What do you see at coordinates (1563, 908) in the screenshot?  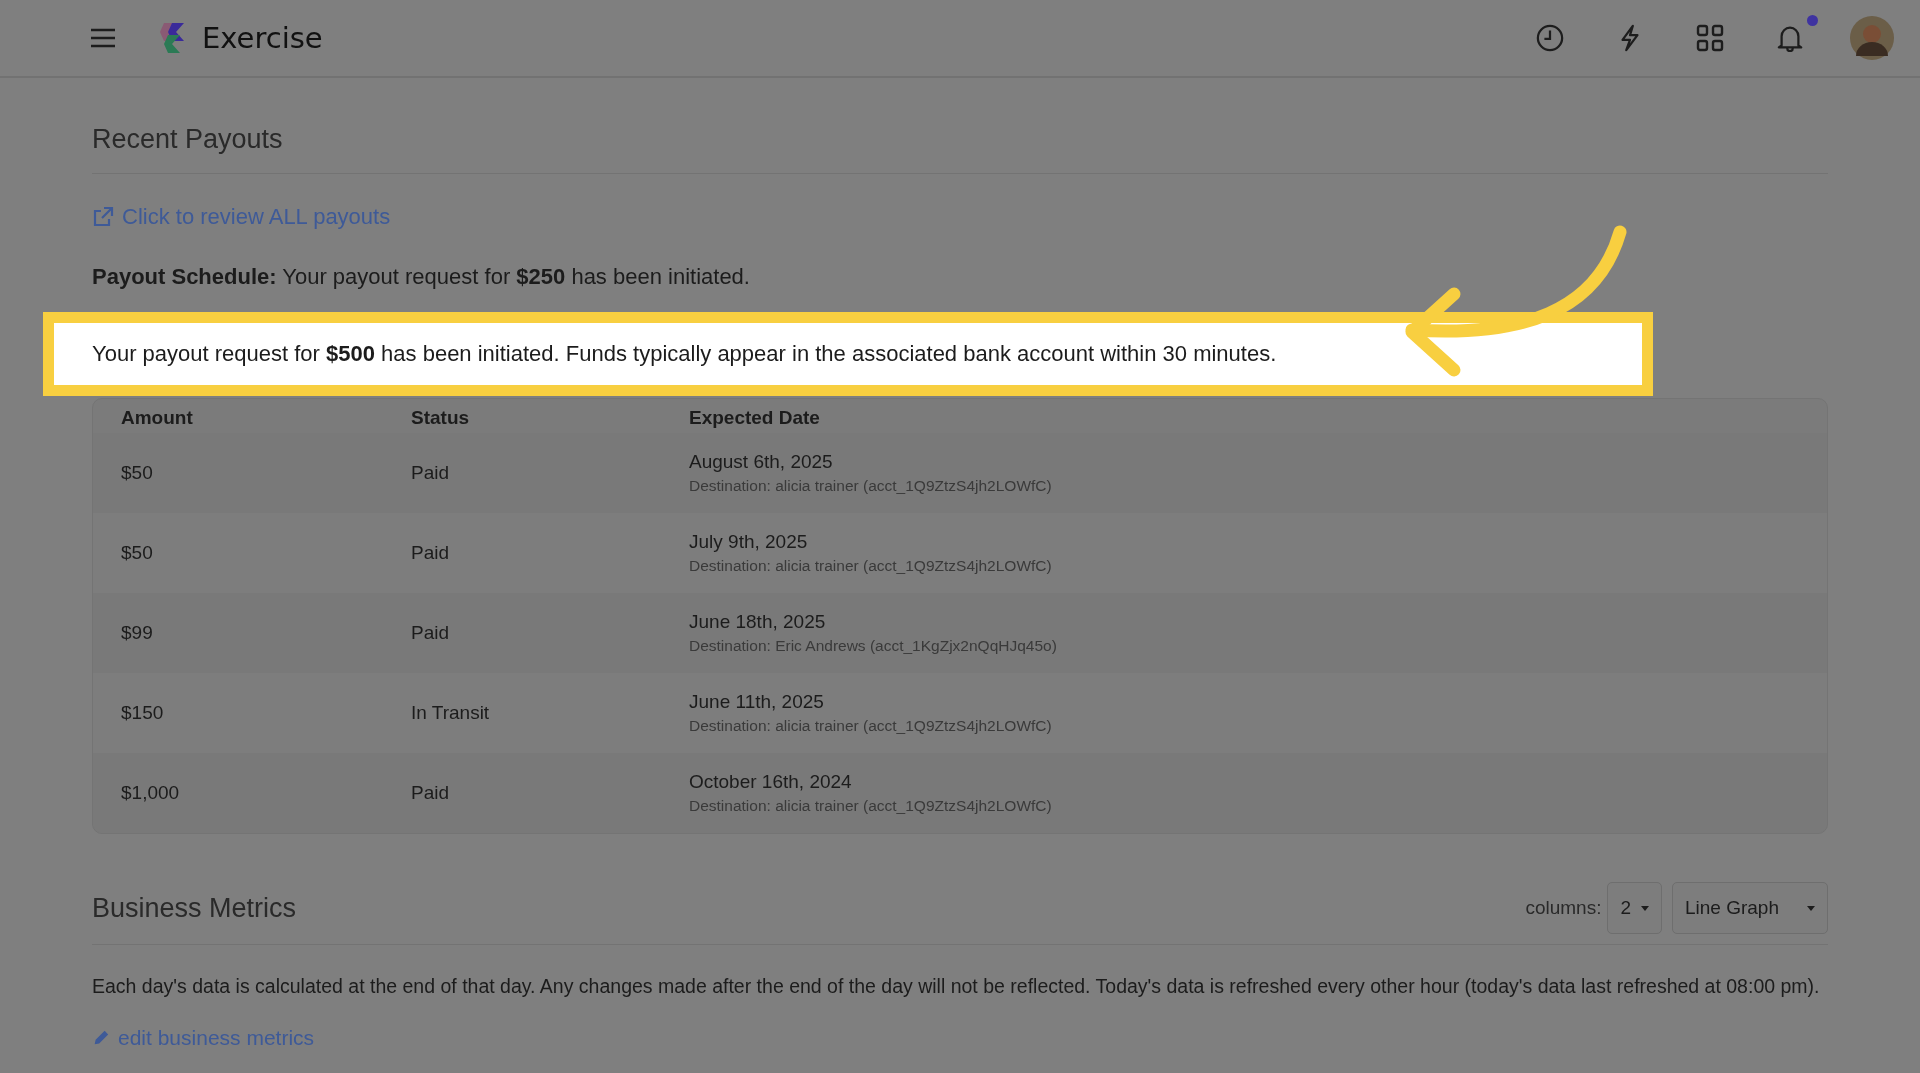 I see `columns-label: columns:` at bounding box center [1563, 908].